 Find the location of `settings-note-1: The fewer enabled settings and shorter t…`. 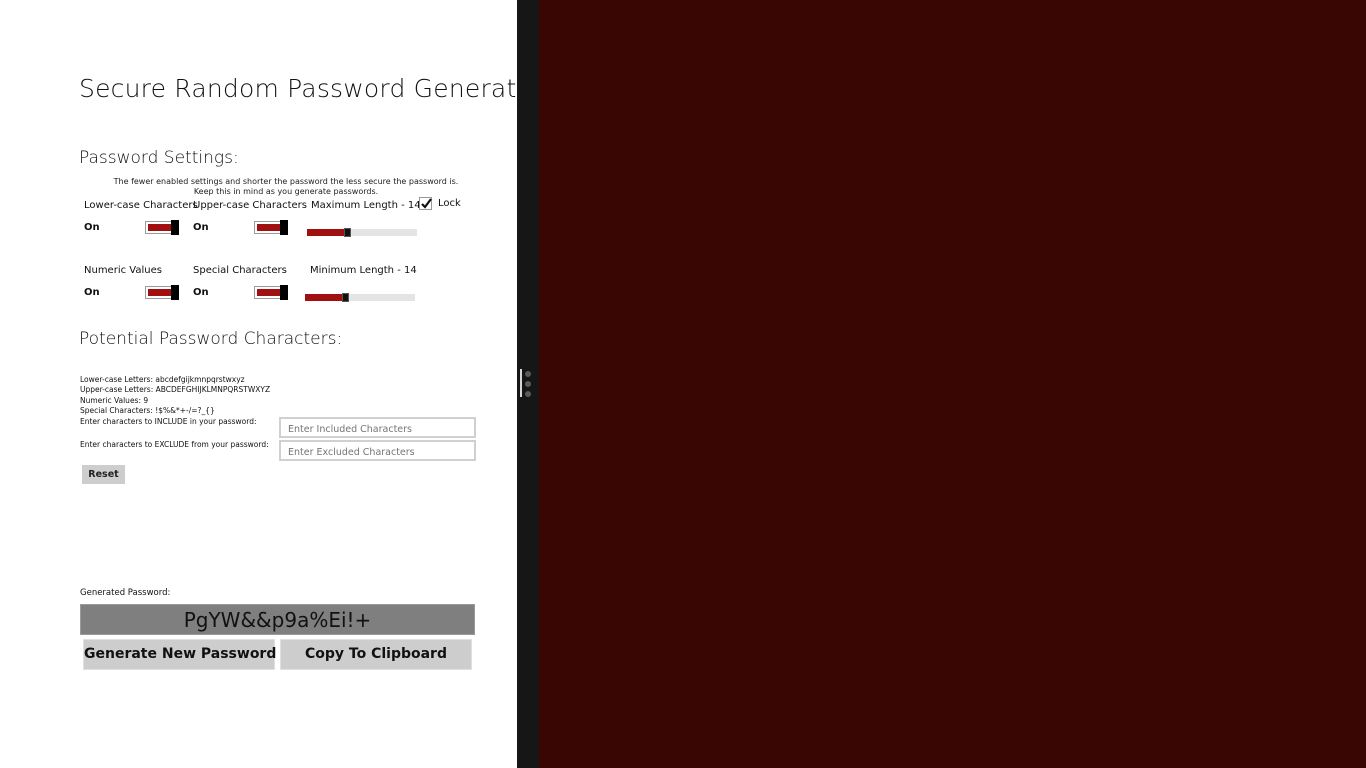

settings-note-1: The fewer enabled settings and shorter t… is located at coordinates (286, 181).